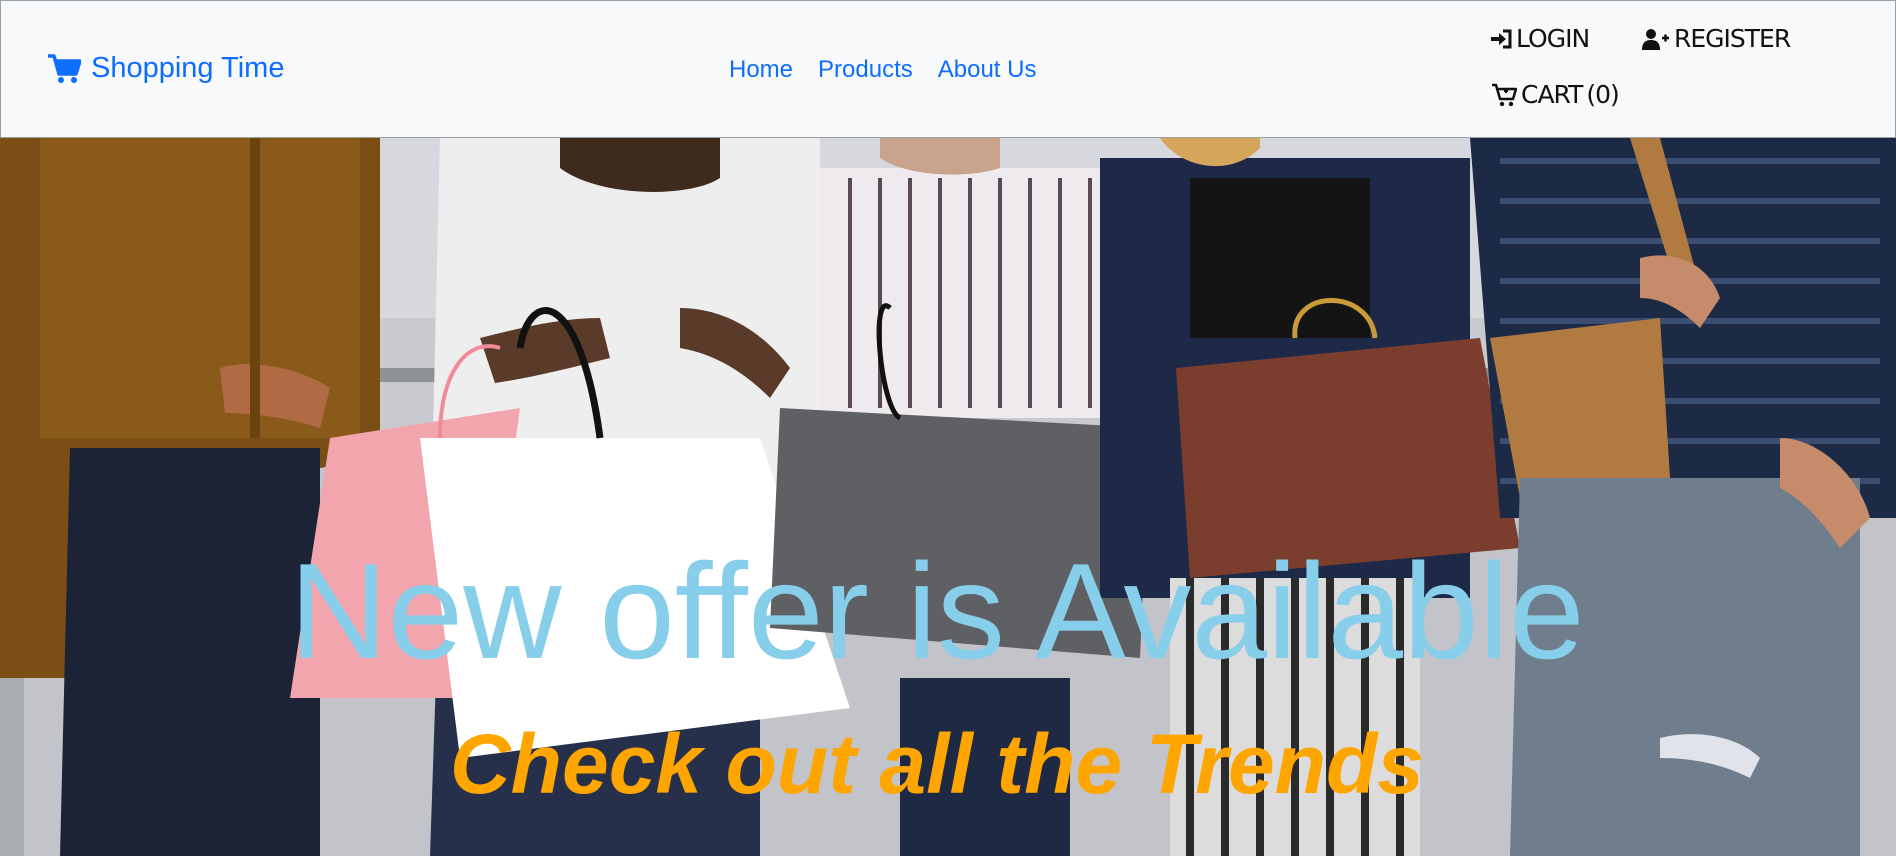 This screenshot has height=856, width=1896. What do you see at coordinates (1732, 38) in the screenshot?
I see `register-label: REGISTER` at bounding box center [1732, 38].